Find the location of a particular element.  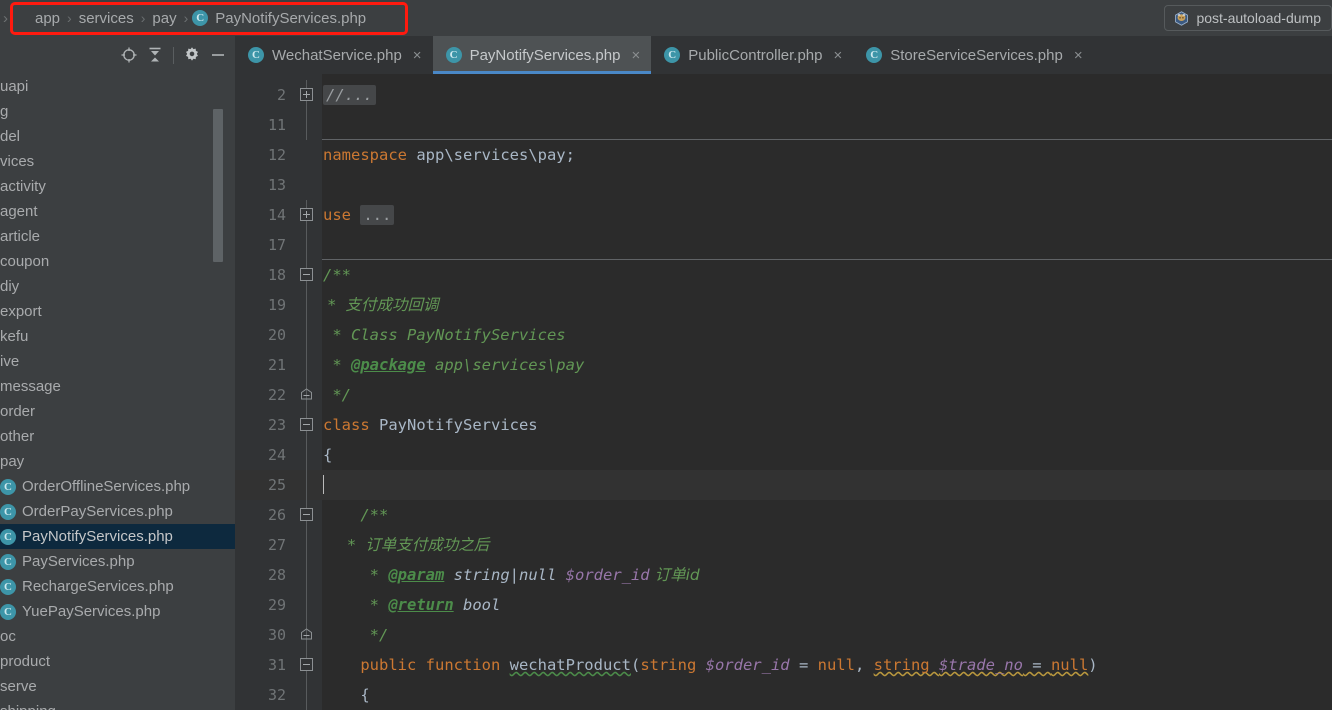

tree-folder-item: agent is located at coordinates (117, 211).